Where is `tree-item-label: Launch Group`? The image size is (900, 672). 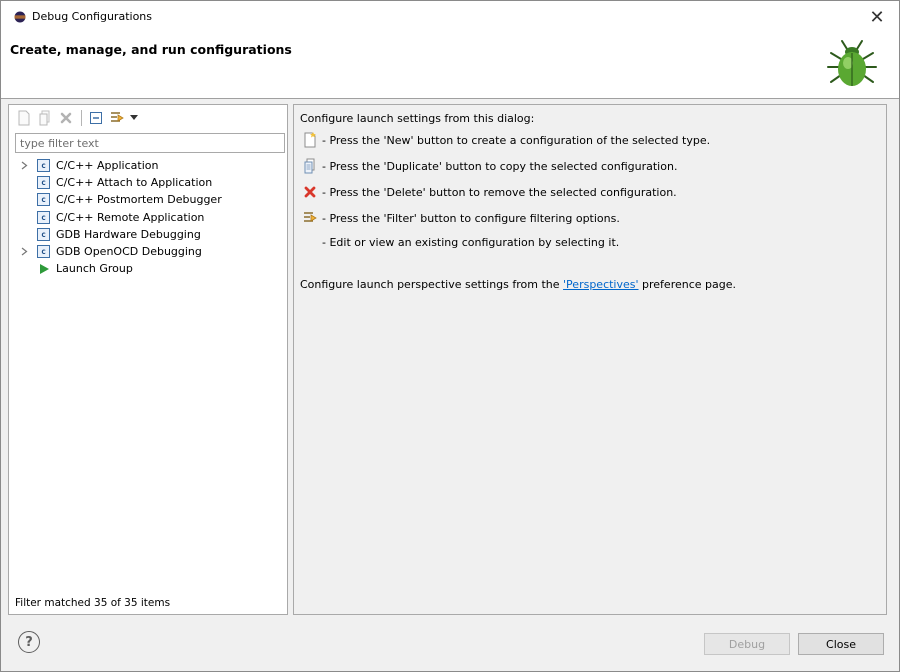 tree-item-label: Launch Group is located at coordinates (94, 269).